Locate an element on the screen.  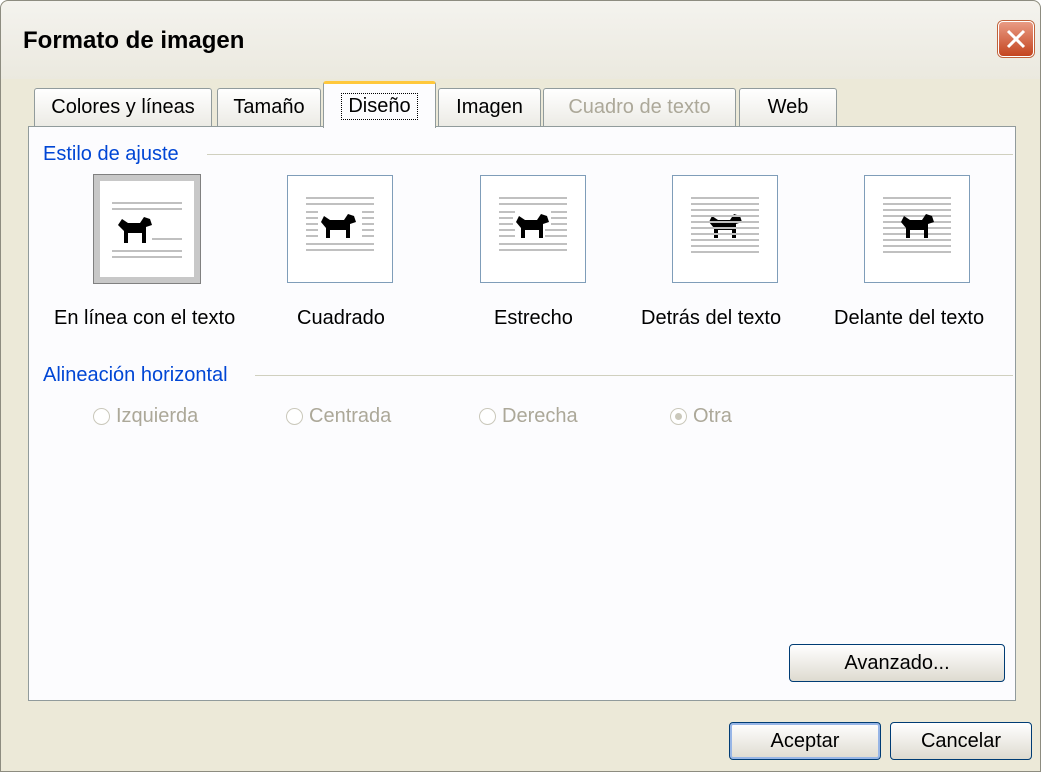
close-button is located at coordinates (1016, 39).